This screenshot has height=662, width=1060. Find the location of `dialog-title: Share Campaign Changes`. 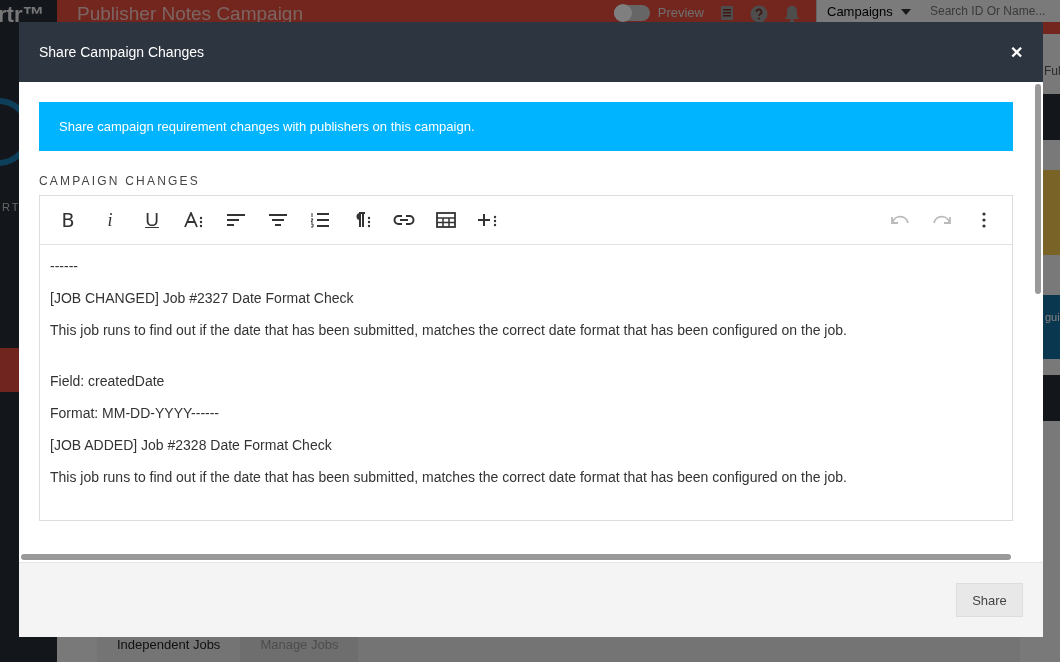

dialog-title: Share Campaign Changes is located at coordinates (121, 52).